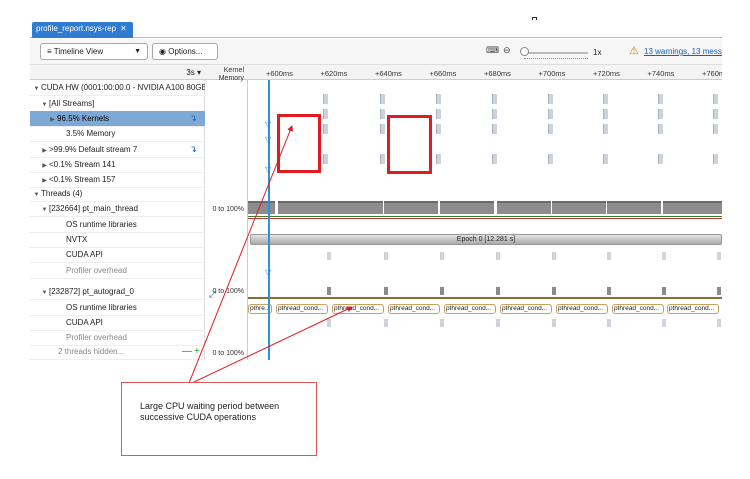  I want to click on zoom-slider-track, so click(555, 53).